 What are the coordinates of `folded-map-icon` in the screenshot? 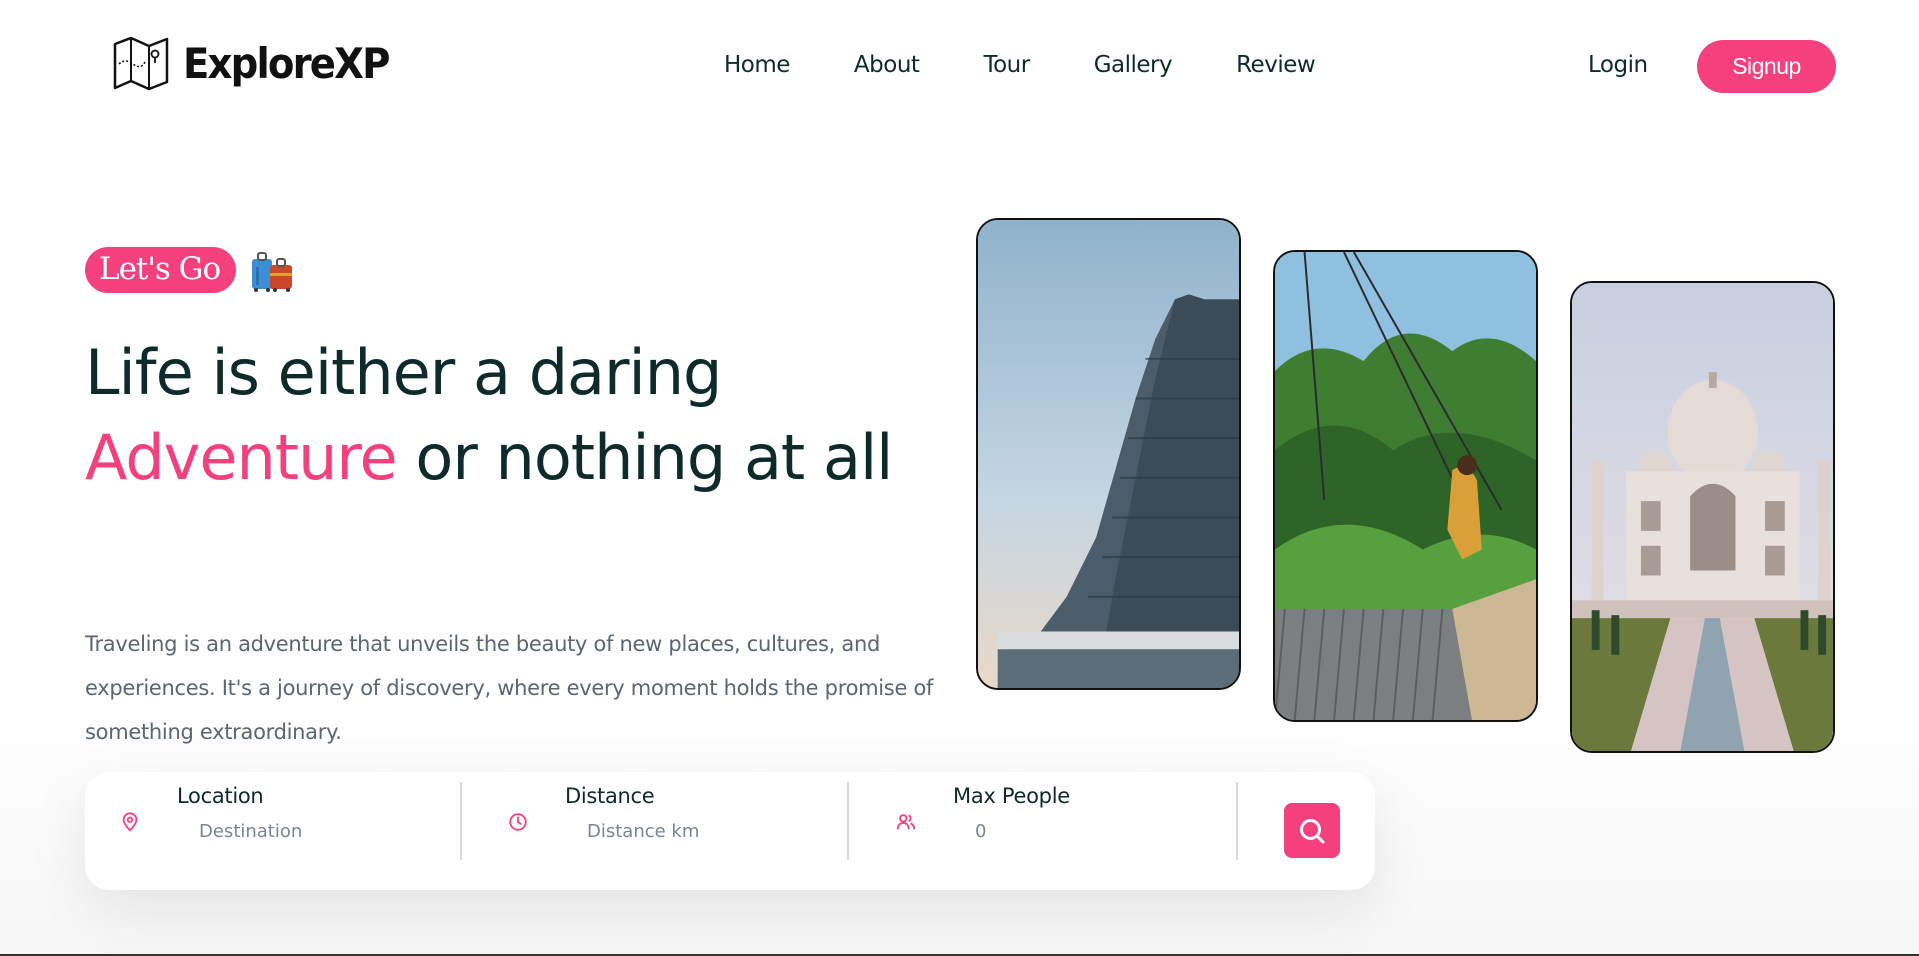 It's located at (141, 63).